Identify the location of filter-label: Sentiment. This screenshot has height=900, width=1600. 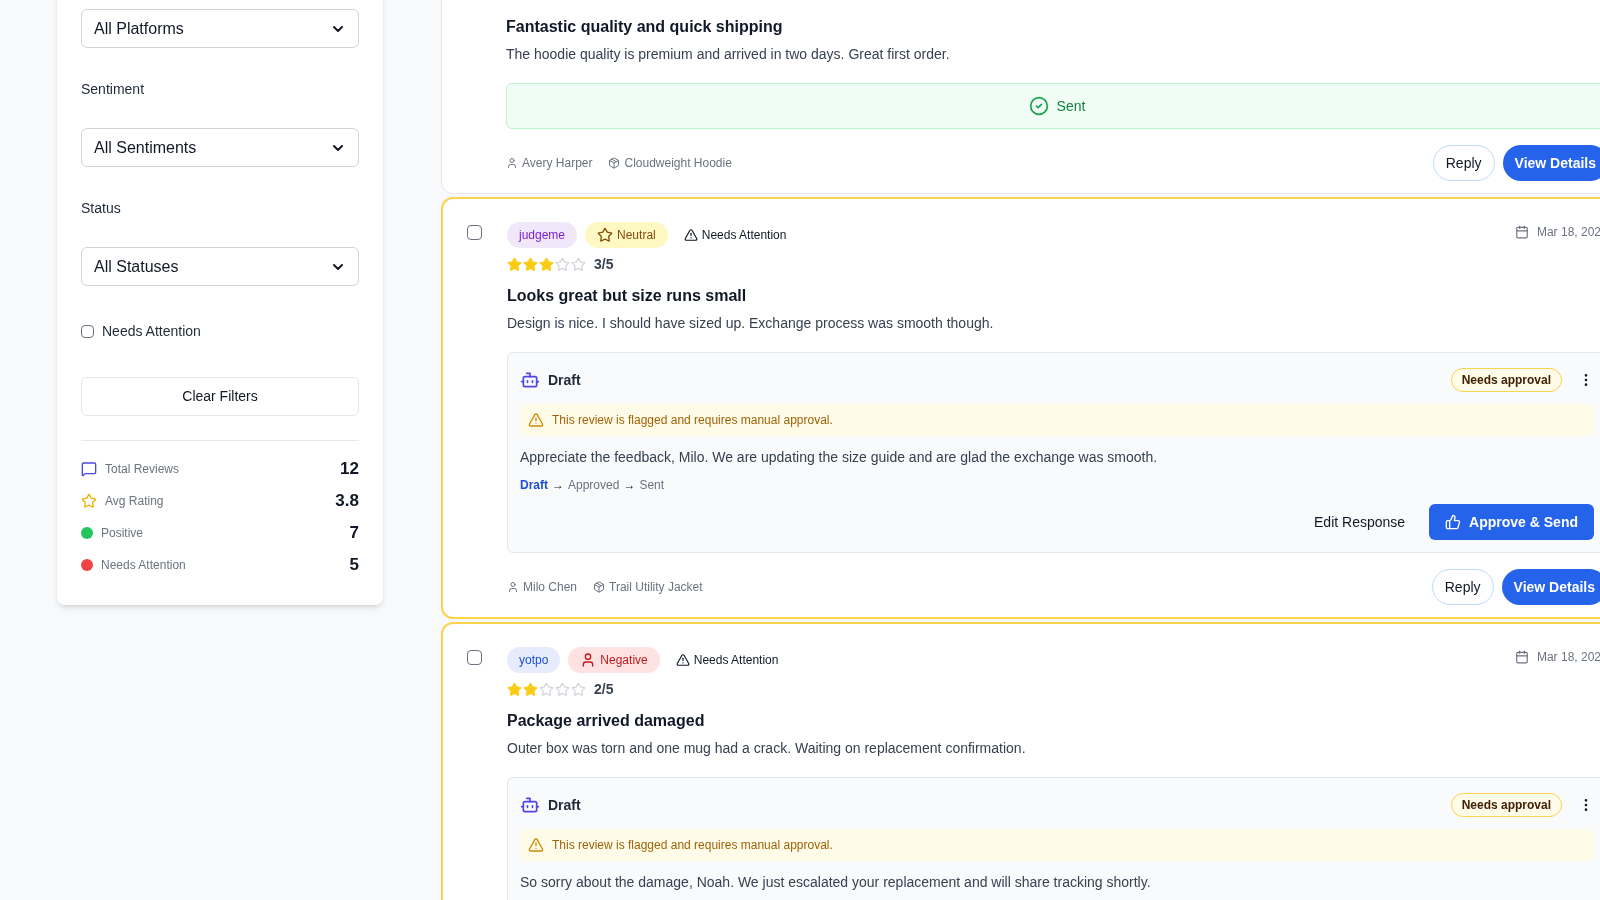
(113, 89).